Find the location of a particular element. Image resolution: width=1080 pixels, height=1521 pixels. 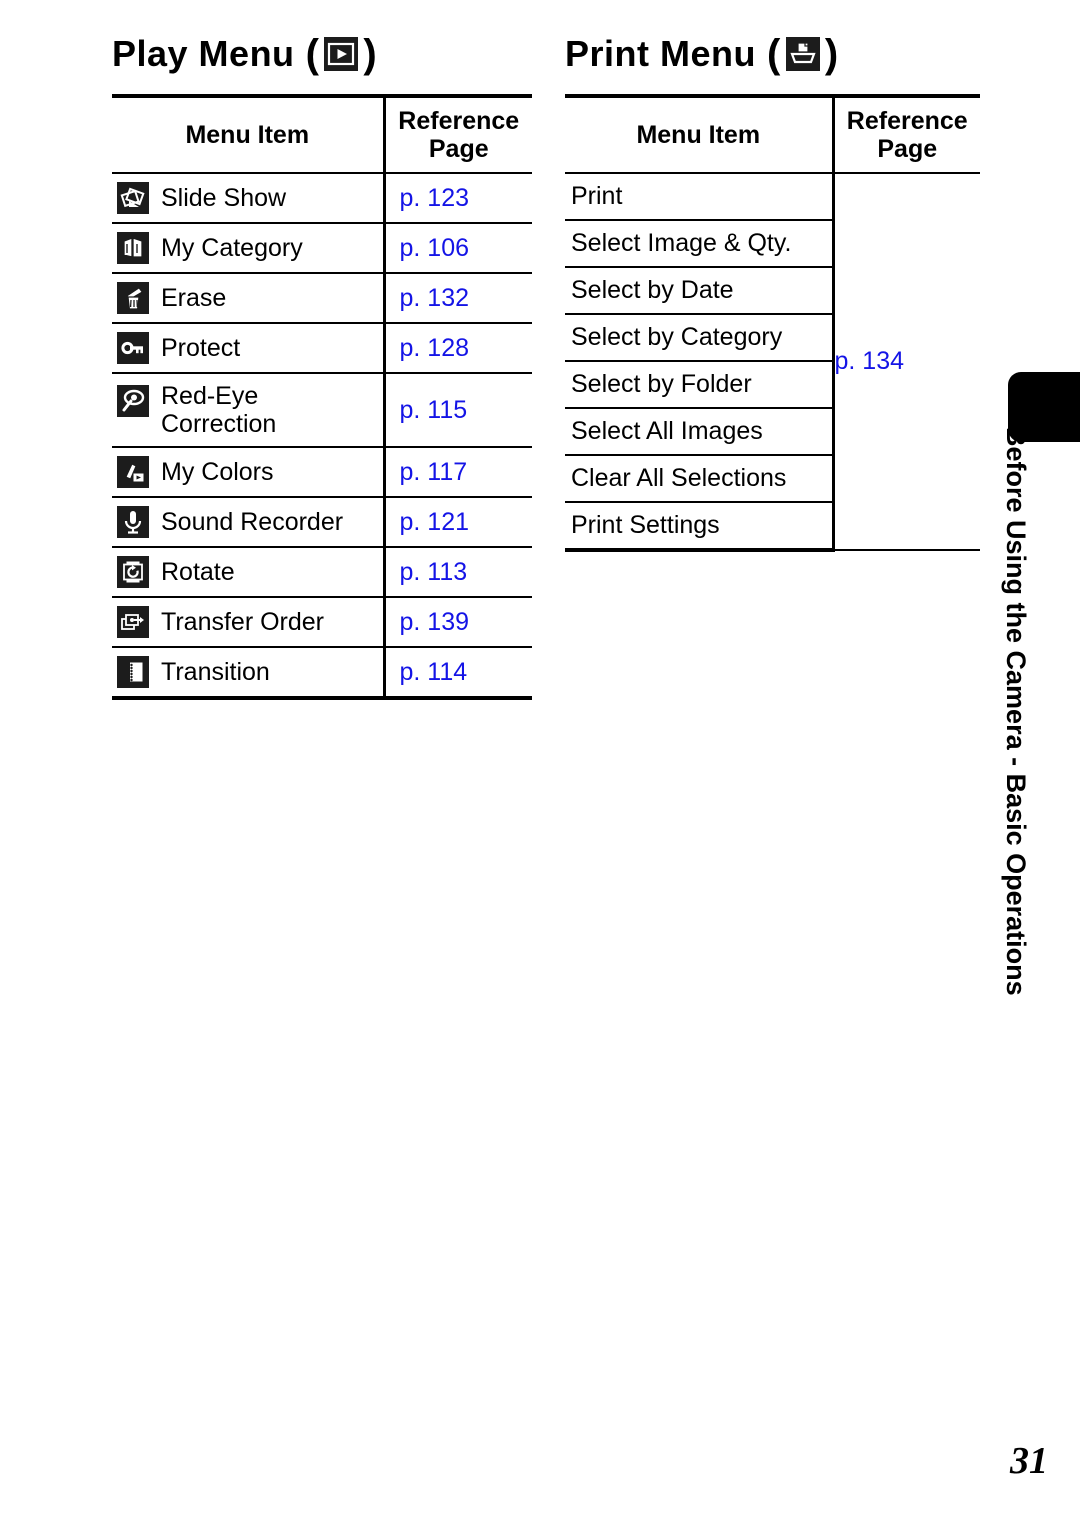

menu-item-label: Clear All Selections is located at coordinates (679, 478).